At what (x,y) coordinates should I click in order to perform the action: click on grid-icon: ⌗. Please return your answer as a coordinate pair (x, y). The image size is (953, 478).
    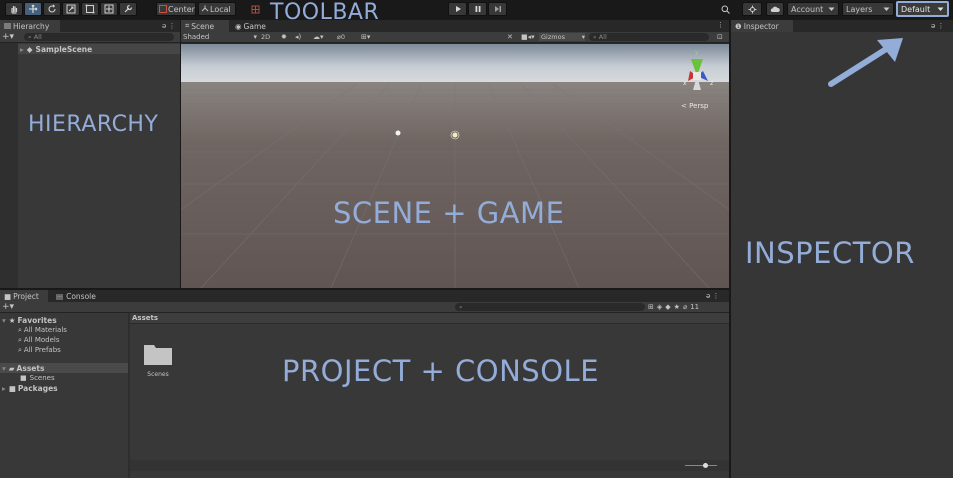
    Looking at the image, I should click on (187, 25).